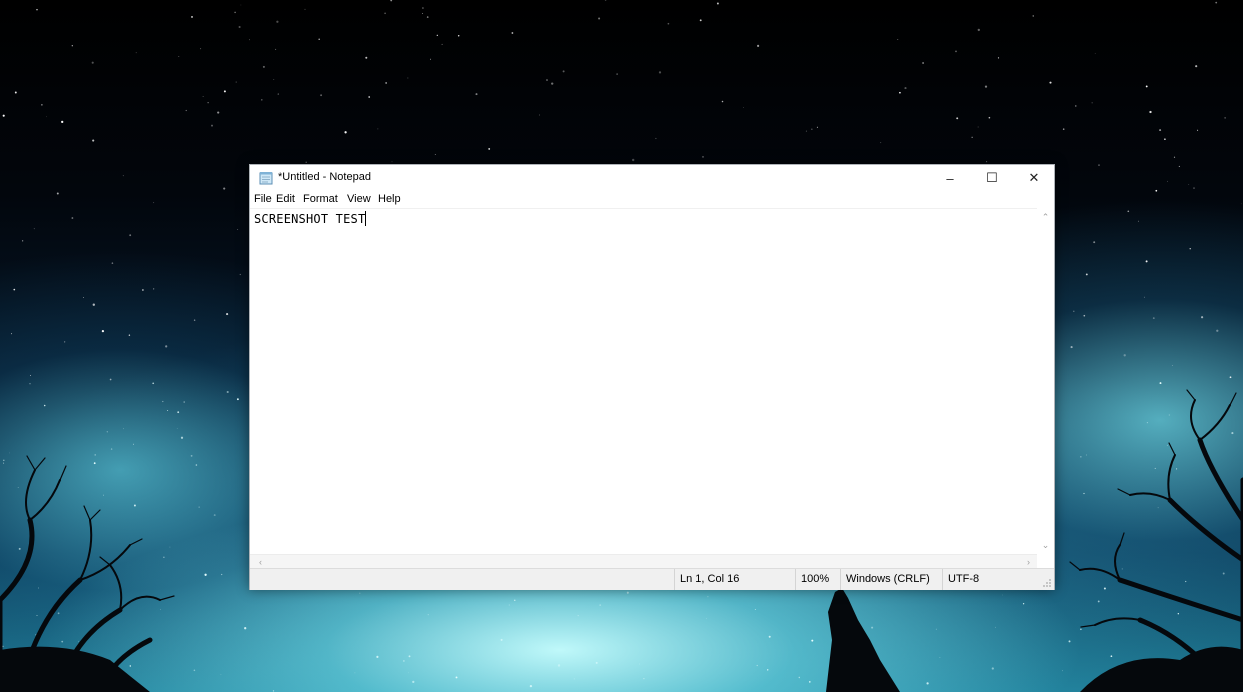  I want to click on window-title: *Untitled - Notepad, so click(324, 177).